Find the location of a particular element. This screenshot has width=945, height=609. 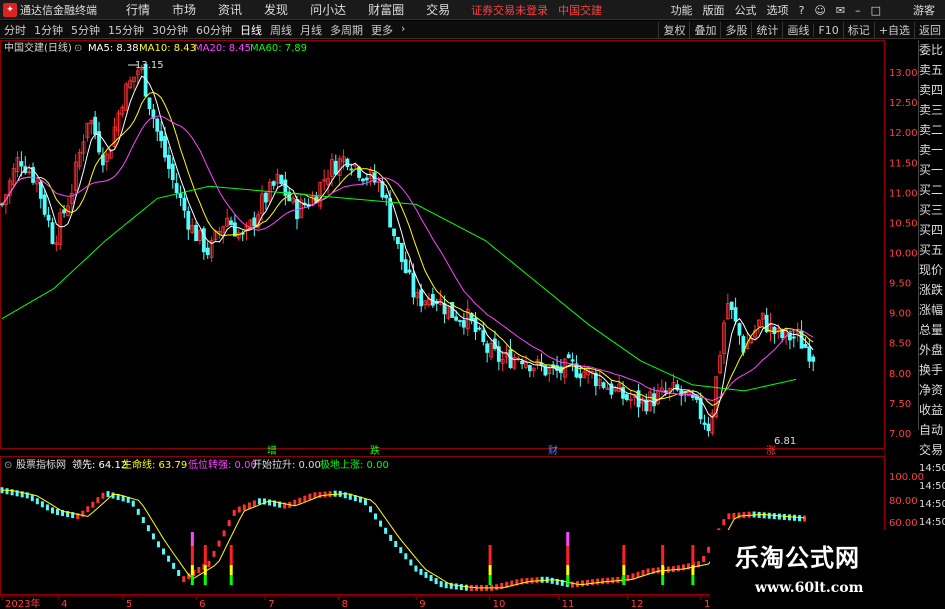

menu-options: 选项 is located at coordinates (778, 10).